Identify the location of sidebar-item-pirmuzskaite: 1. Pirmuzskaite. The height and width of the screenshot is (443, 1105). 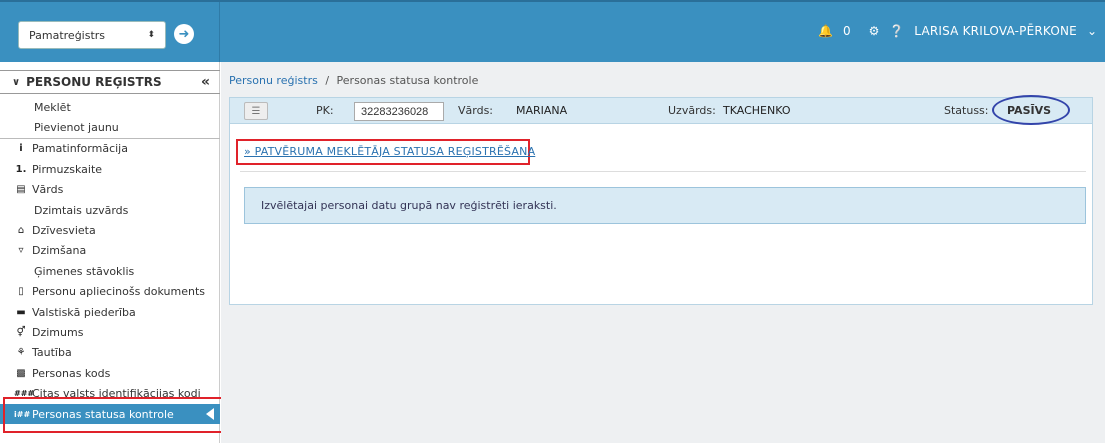
(110, 169).